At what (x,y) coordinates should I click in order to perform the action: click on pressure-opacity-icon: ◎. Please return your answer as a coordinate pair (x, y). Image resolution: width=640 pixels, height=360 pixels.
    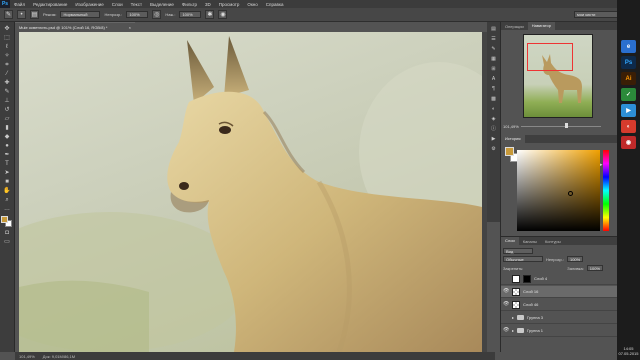
    Looking at the image, I should click on (157, 14).